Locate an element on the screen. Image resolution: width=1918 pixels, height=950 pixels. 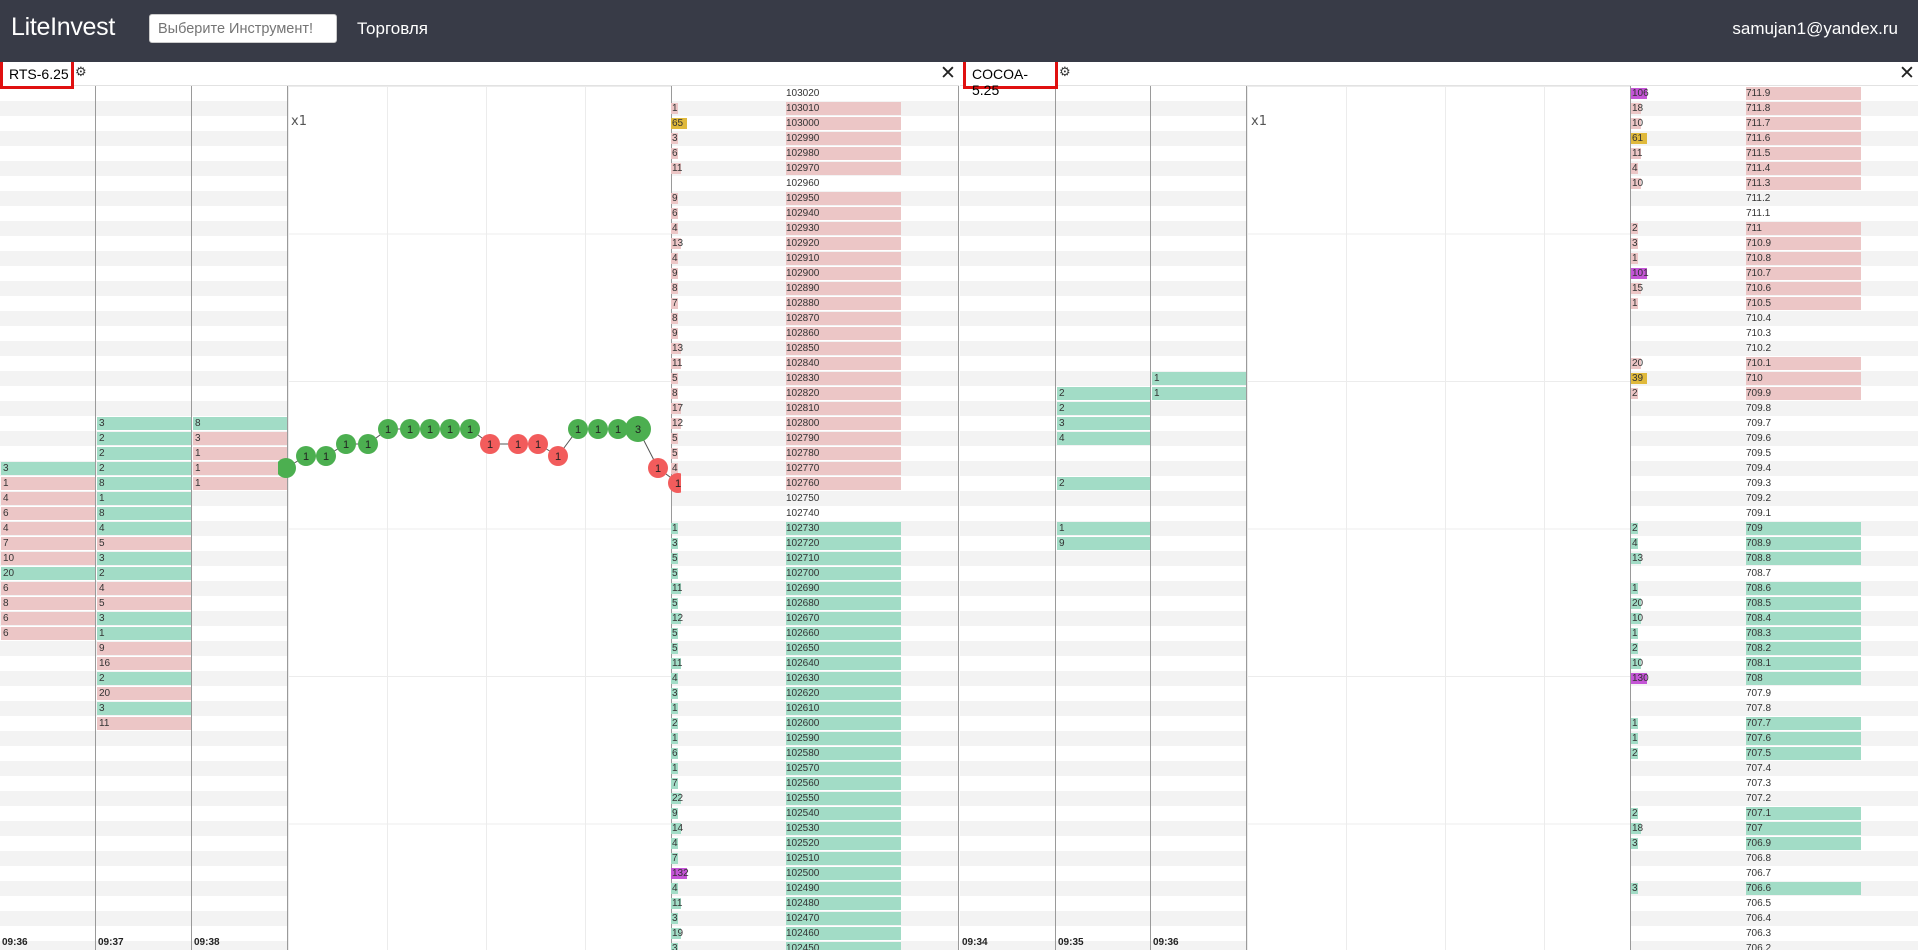
orderbook-volume: 61 is located at coordinates (1639, 138).